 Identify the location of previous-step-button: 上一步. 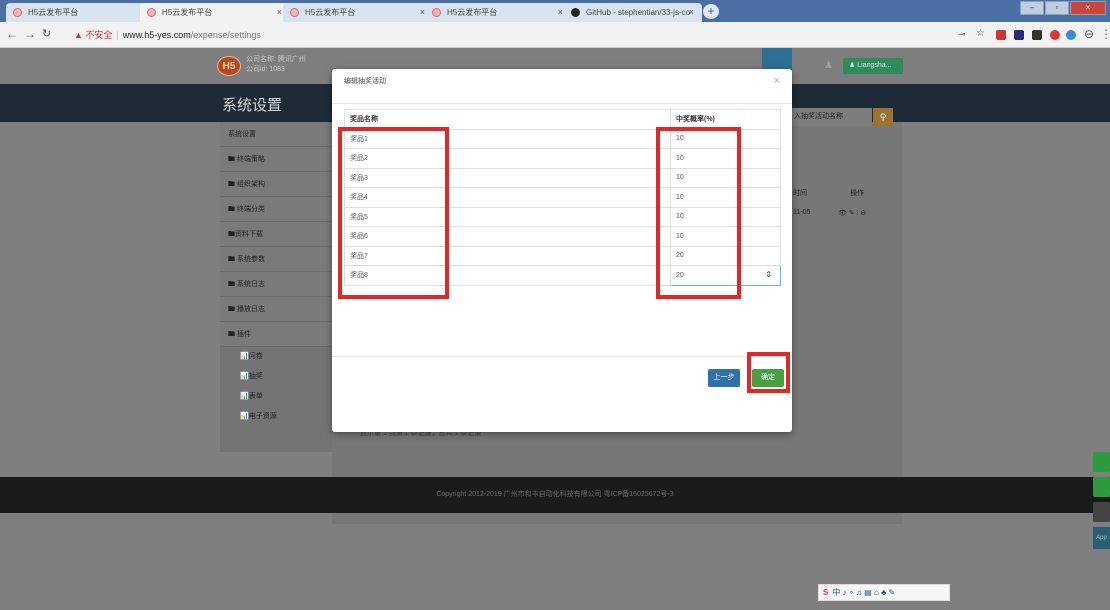
(724, 378).